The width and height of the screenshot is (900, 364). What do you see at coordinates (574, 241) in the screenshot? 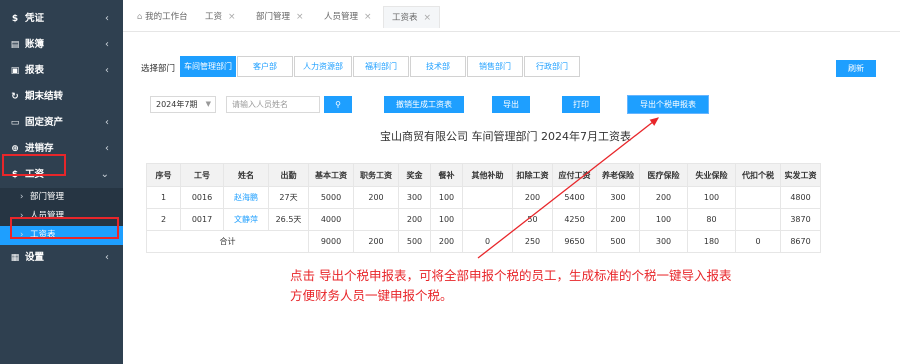
I see `table-cell: 9650` at bounding box center [574, 241].